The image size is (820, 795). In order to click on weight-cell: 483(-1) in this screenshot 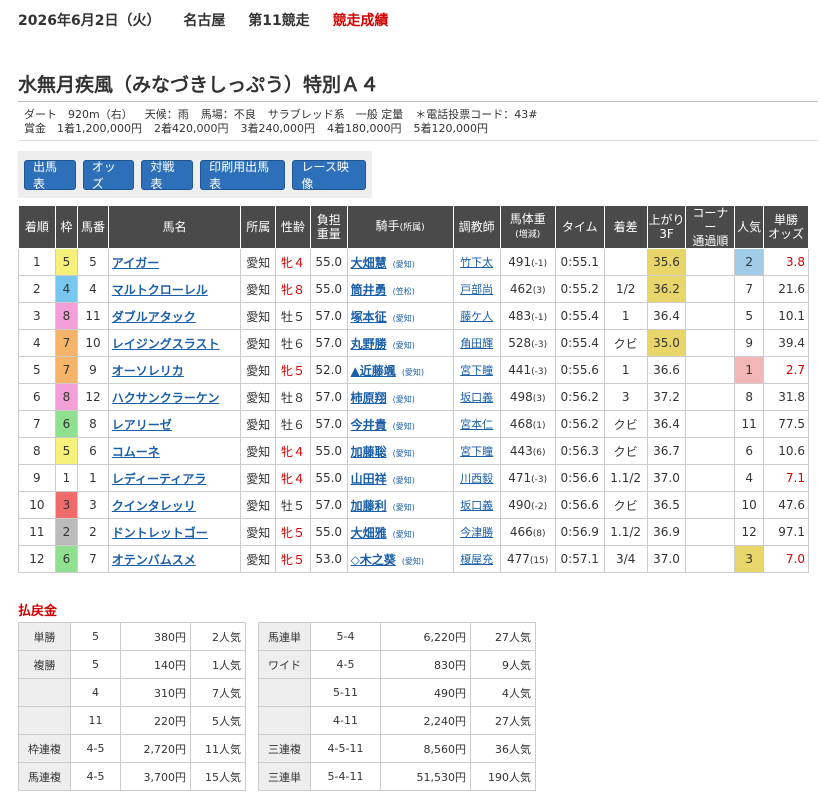, I will do `click(527, 316)`.